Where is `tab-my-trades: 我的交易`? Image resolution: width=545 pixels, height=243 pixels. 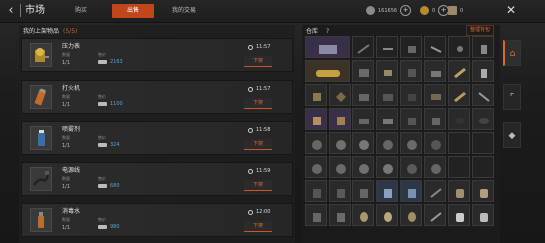 tab-my-trades: 我的交易 is located at coordinates (184, 11).